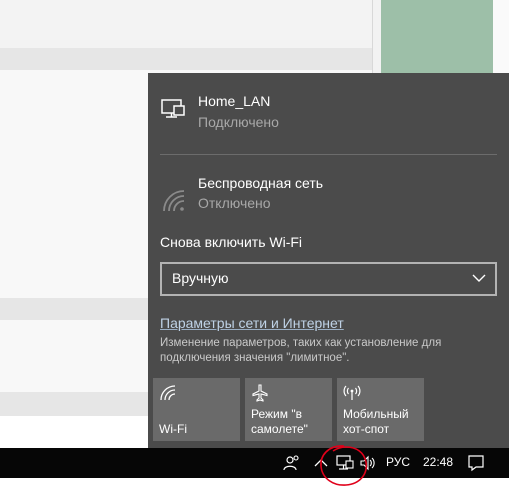  Describe the element at coordinates (231, 242) in the screenshot. I see `wifi-reenable-label: Снова включить Wi-Fi` at that location.